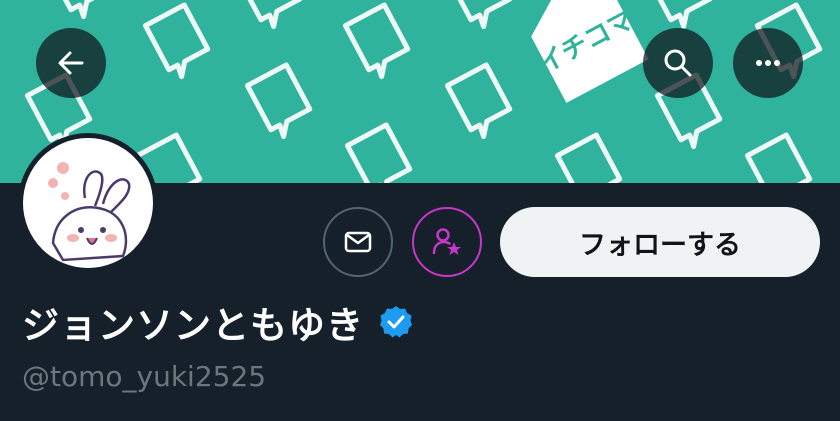  What do you see at coordinates (193, 325) in the screenshot?
I see `display-name: ジョンソンともゆき` at bounding box center [193, 325].